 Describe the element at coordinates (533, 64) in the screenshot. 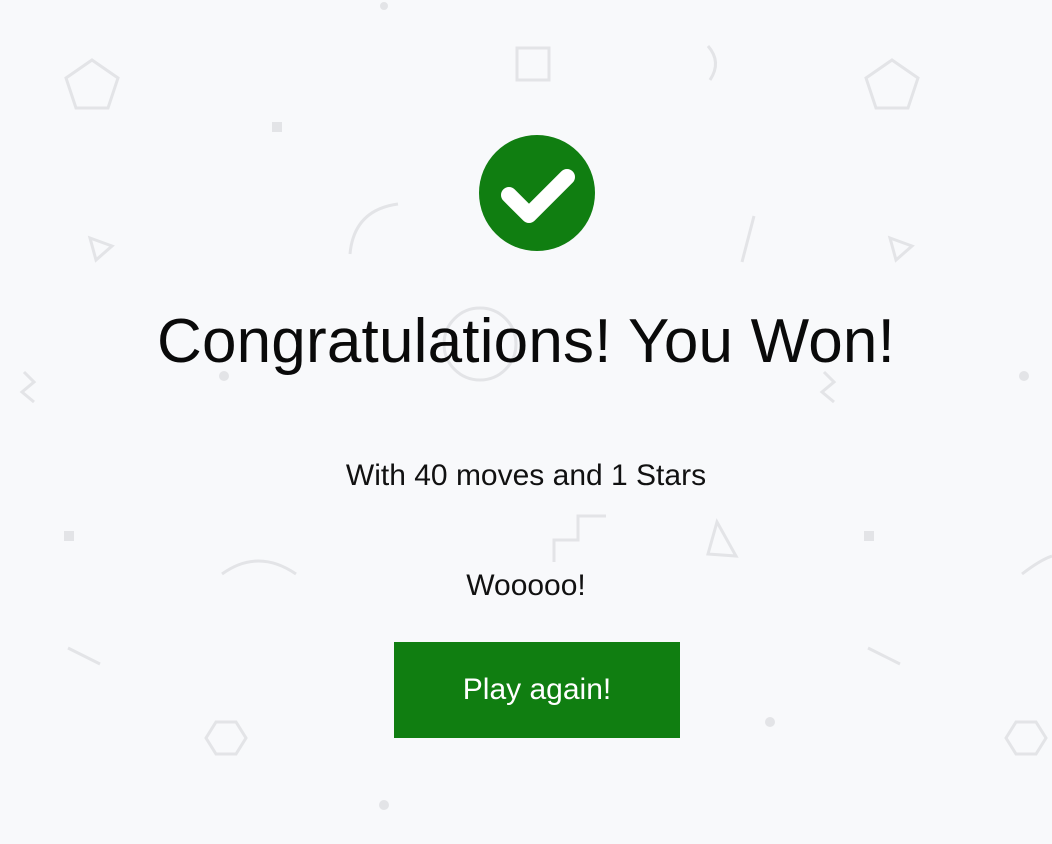

I see `square-decoration` at that location.